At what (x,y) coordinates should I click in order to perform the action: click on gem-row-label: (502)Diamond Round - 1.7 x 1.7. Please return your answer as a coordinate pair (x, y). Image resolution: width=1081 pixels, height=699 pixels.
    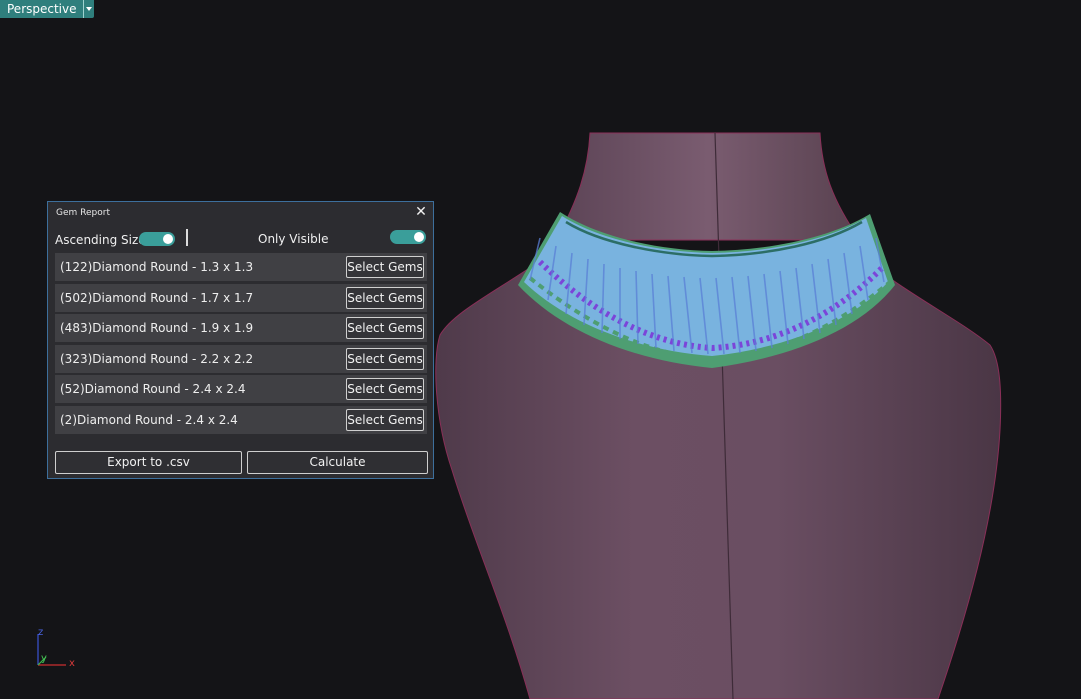
    Looking at the image, I should click on (157, 297).